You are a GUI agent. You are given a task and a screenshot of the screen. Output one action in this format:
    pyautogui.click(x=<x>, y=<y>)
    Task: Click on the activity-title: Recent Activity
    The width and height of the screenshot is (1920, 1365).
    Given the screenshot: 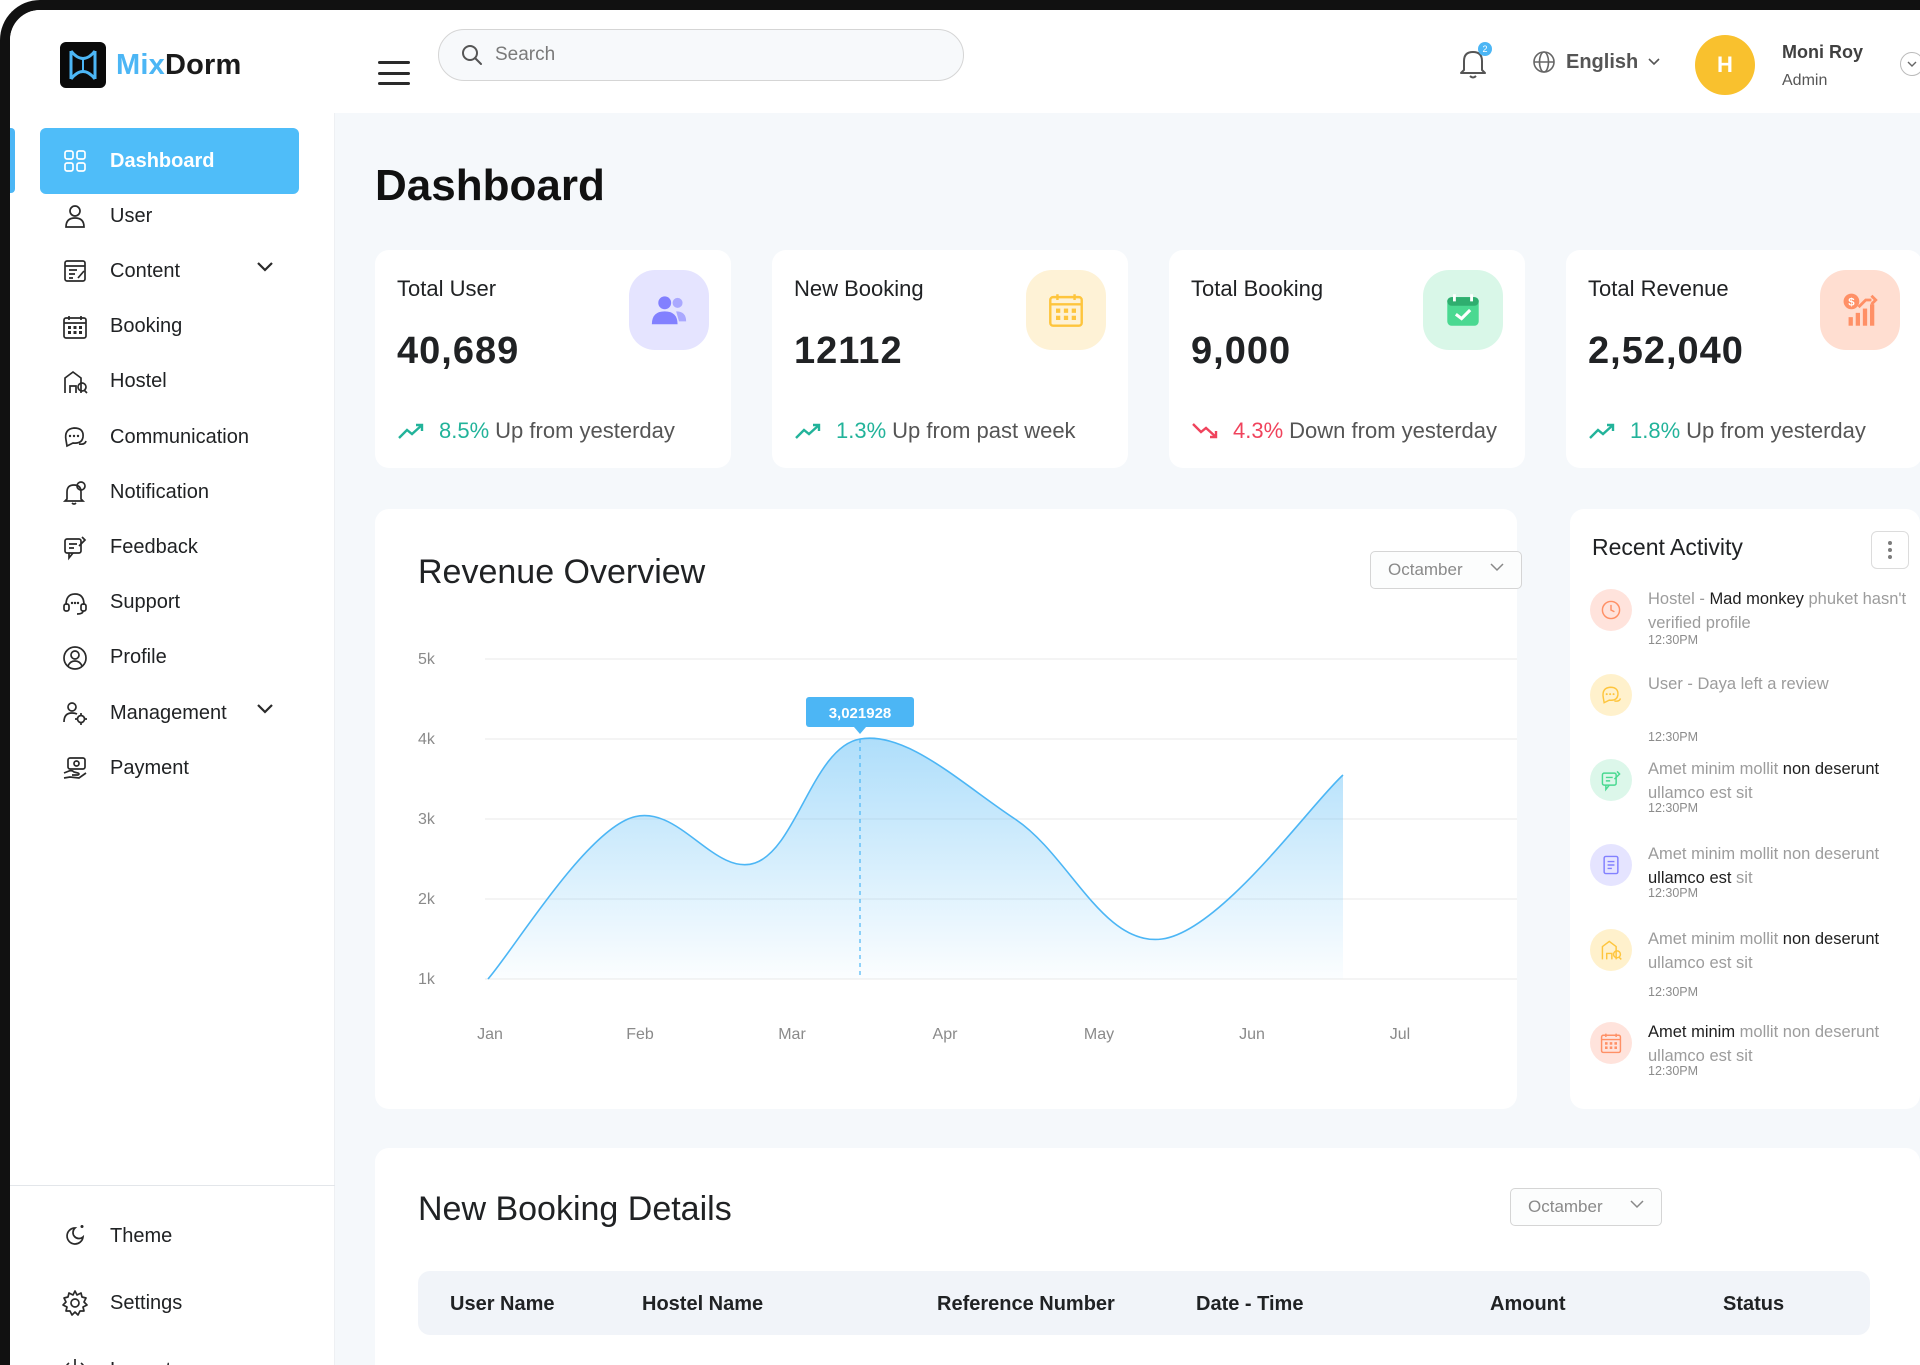 What is the action you would take?
    pyautogui.click(x=1667, y=547)
    